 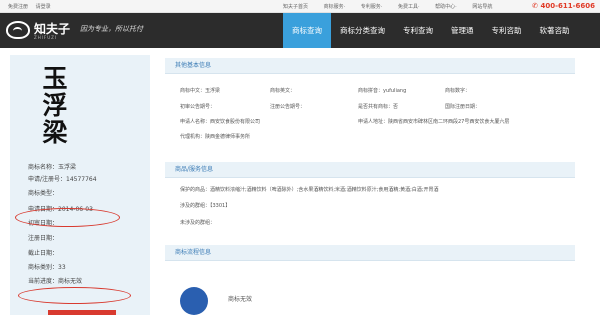 What do you see at coordinates (46, 37) in the screenshot?
I see `brand-subtitle: ZHIFUZI` at bounding box center [46, 37].